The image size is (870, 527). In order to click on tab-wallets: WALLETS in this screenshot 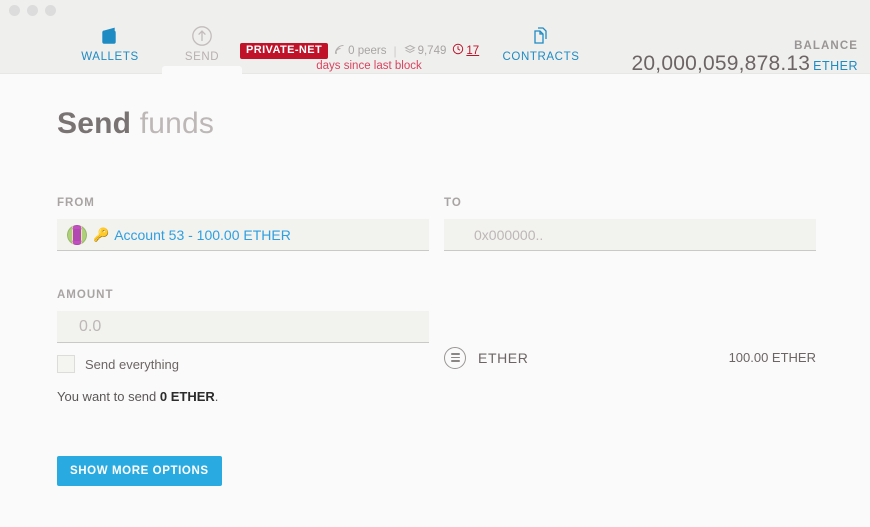, I will do `click(110, 47)`.